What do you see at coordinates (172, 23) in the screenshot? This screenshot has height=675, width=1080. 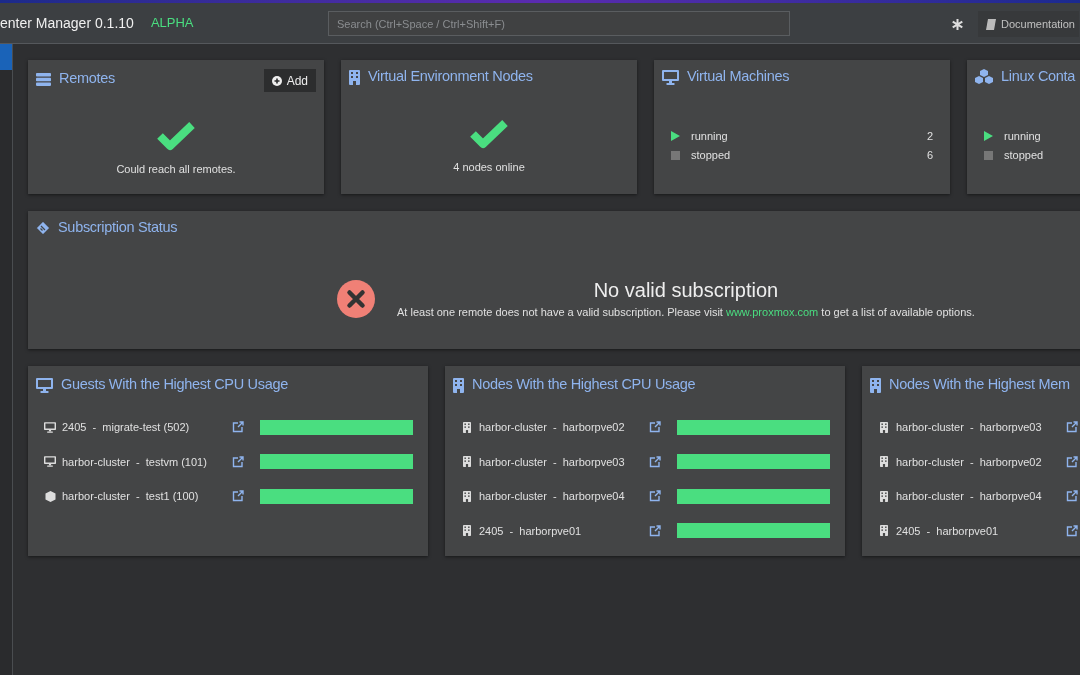 I see `alpha-label: ALPHA` at bounding box center [172, 23].